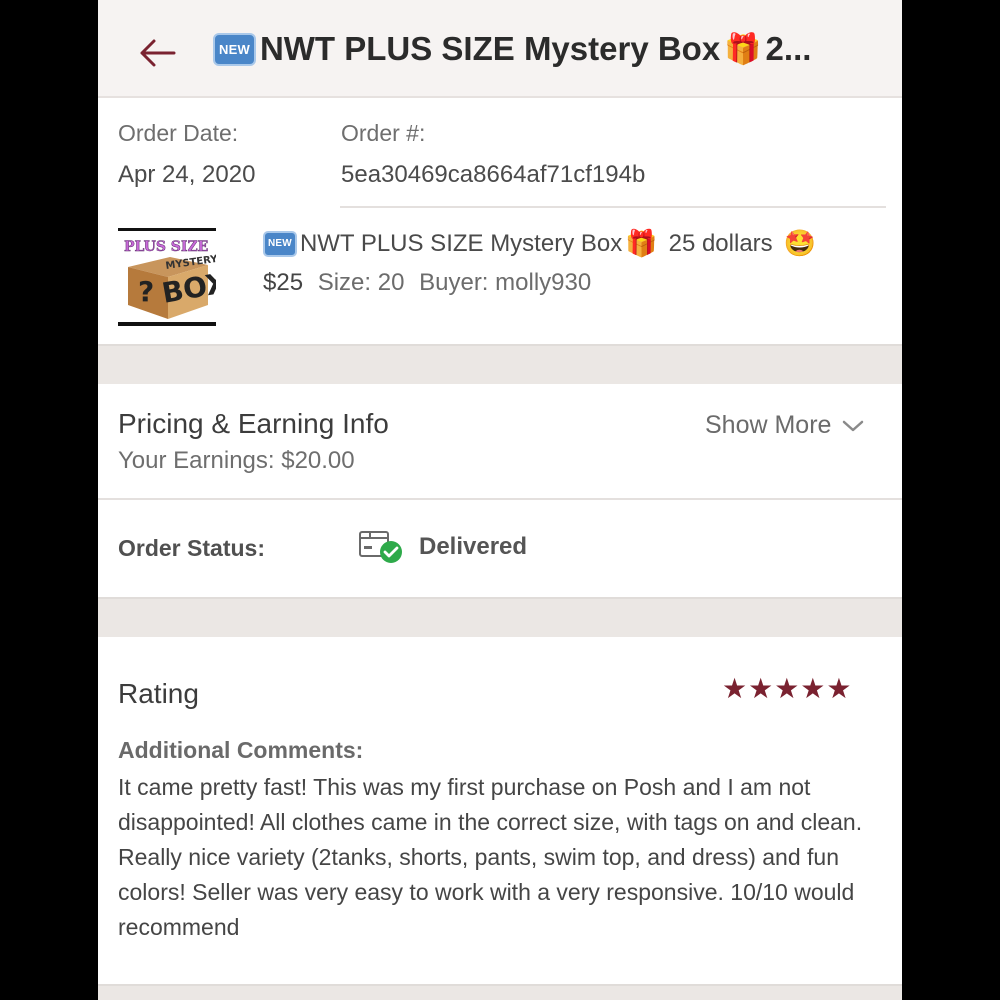  I want to click on item-buyer: Buyer: molly930, so click(505, 282).